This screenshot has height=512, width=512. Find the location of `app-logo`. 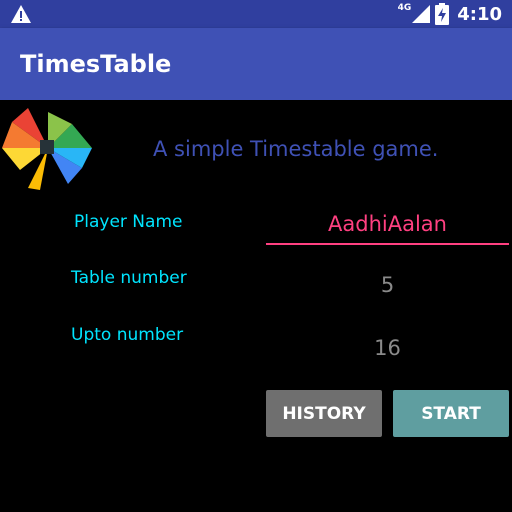

app-logo is located at coordinates (47, 149).